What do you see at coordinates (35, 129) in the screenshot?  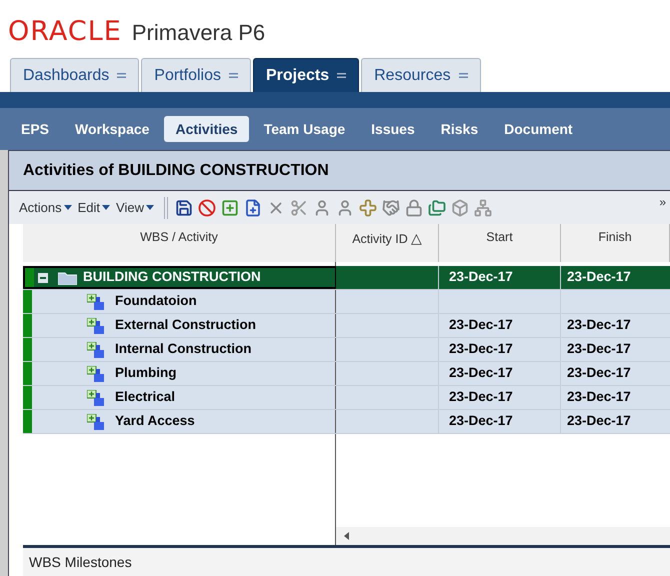 I see `subnav-item: EPS` at bounding box center [35, 129].